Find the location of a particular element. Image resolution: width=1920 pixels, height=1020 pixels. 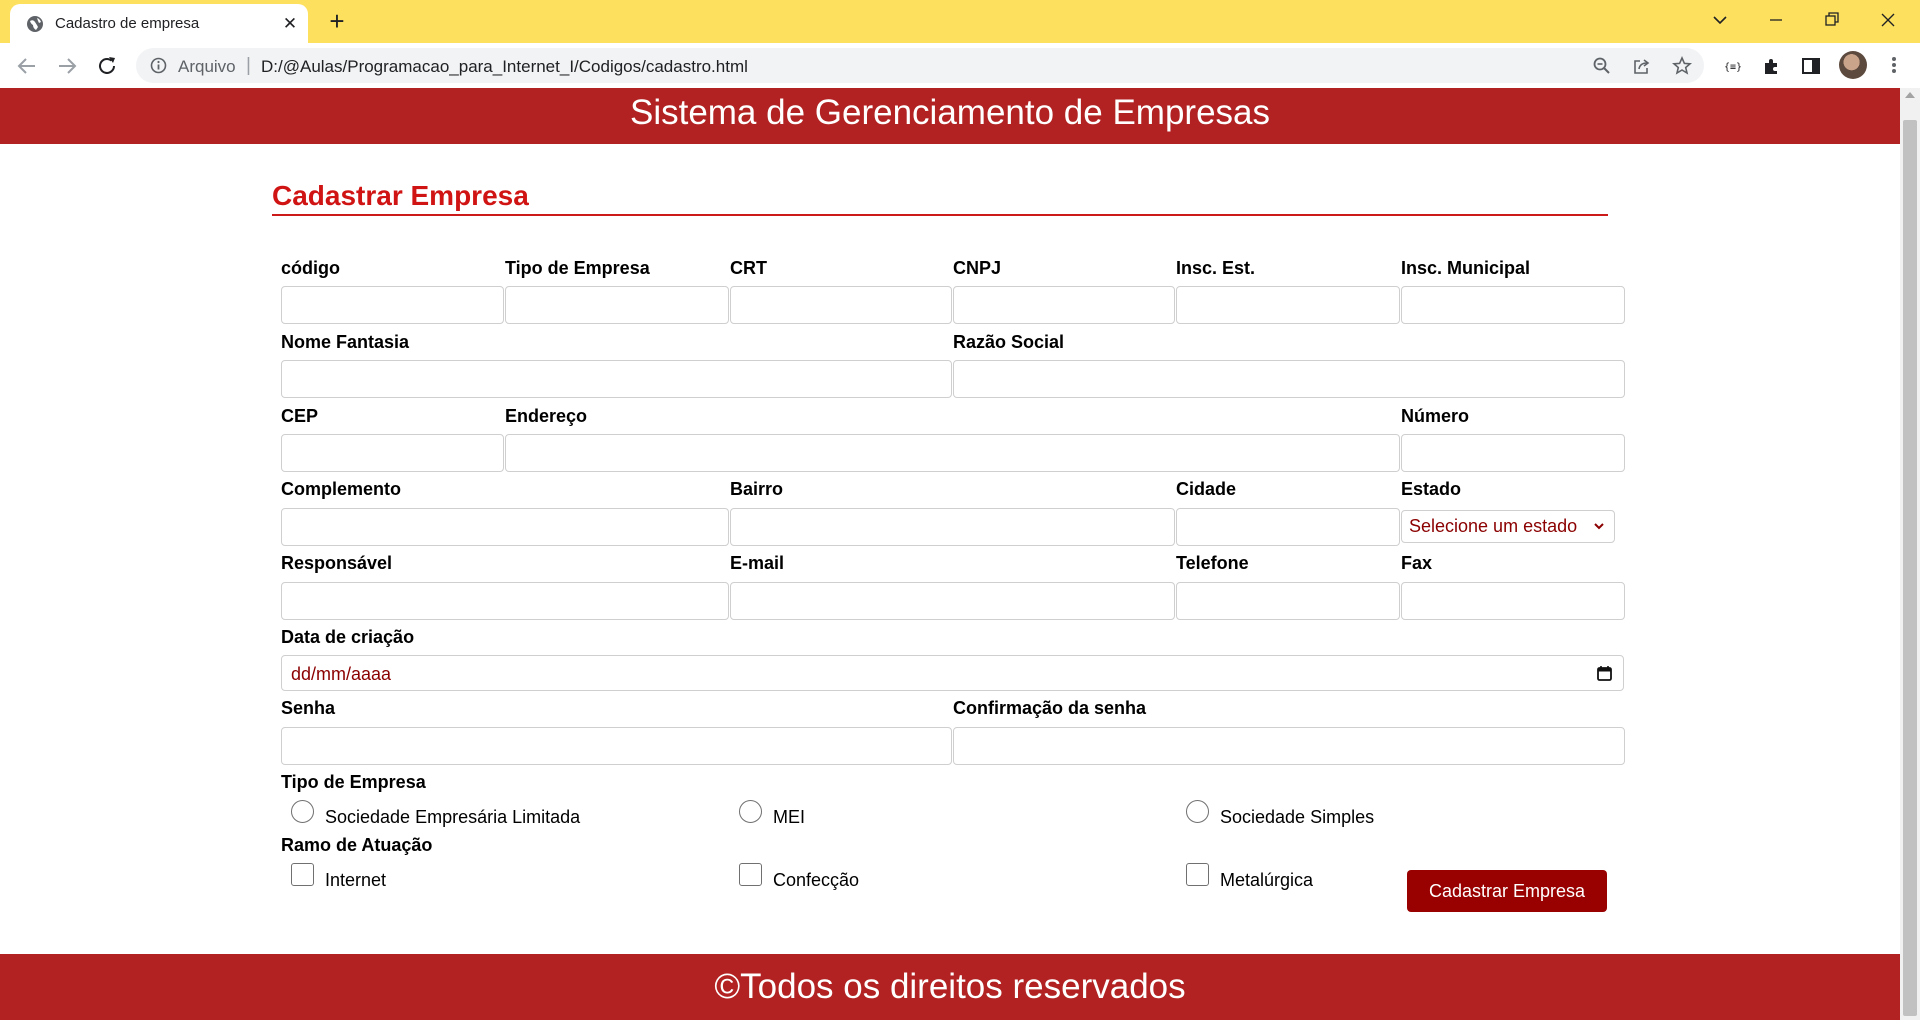

share-icon is located at coordinates (1642, 66).